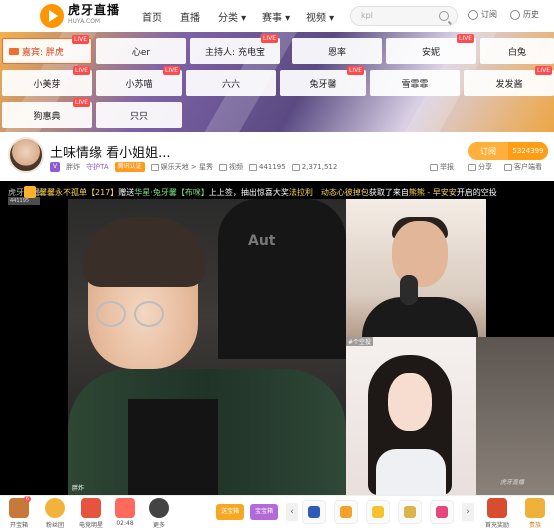 This screenshot has width=554, height=530. What do you see at coordinates (415, 83) in the screenshot?
I see `chip-xuefeifei: 雪霏霏` at bounding box center [415, 83].